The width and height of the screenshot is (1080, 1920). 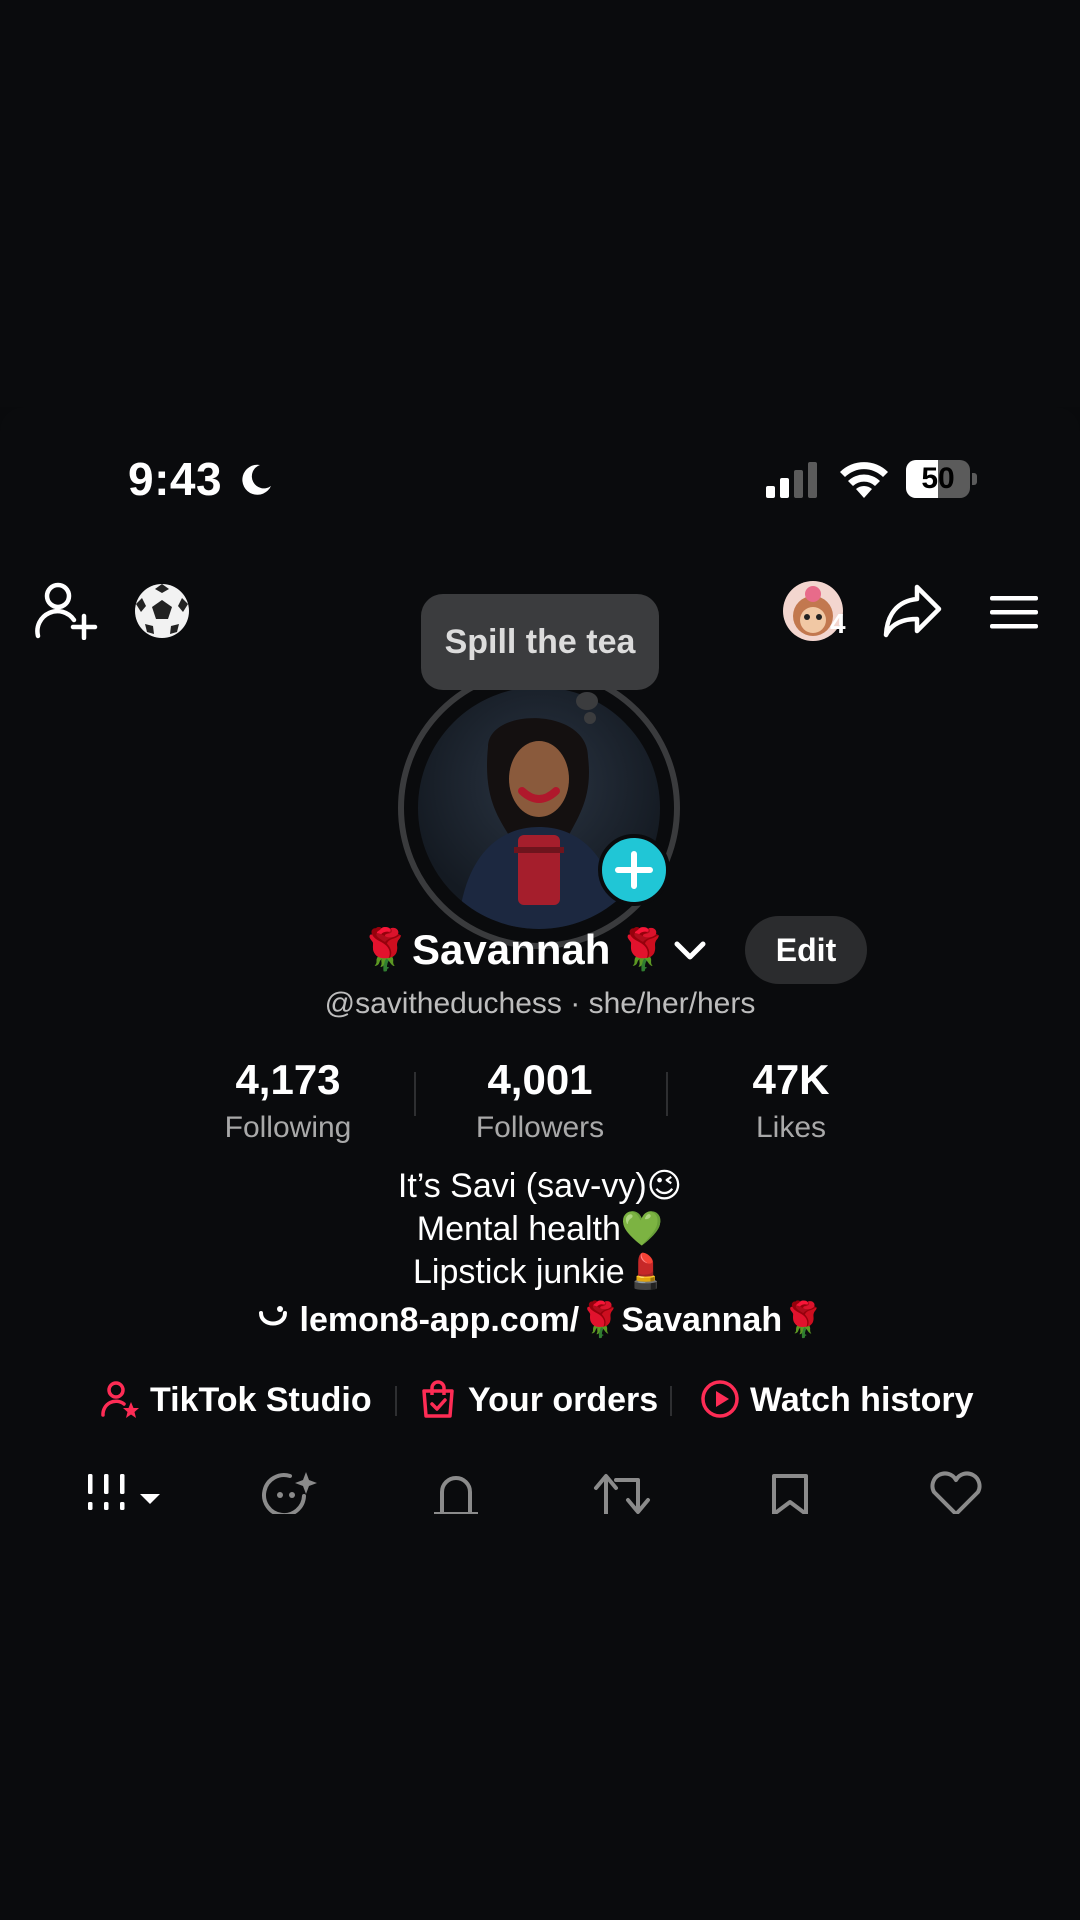 I want to click on likes-stat: 47K Likes, so click(x=791, y=1100).